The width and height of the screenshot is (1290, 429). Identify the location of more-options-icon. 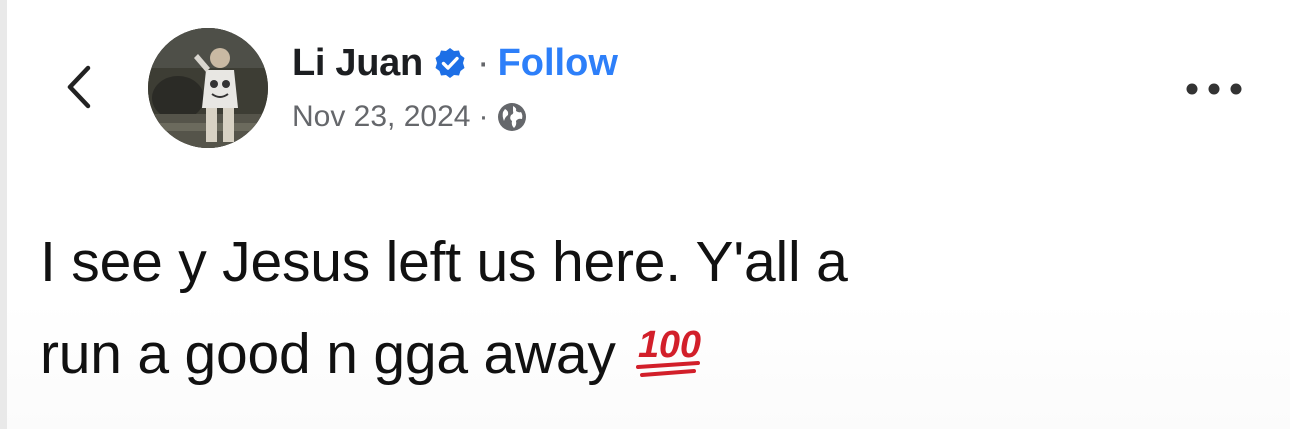
(1214, 89).